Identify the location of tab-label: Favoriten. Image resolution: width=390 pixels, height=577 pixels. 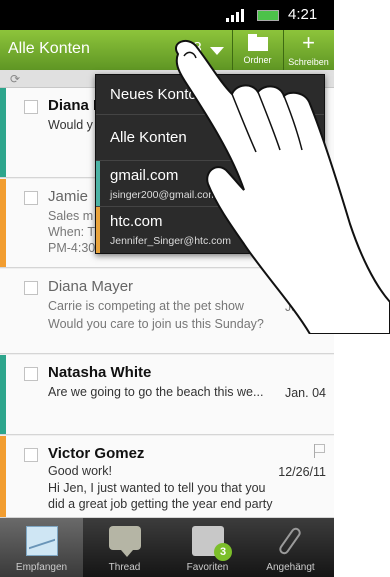
(207, 567).